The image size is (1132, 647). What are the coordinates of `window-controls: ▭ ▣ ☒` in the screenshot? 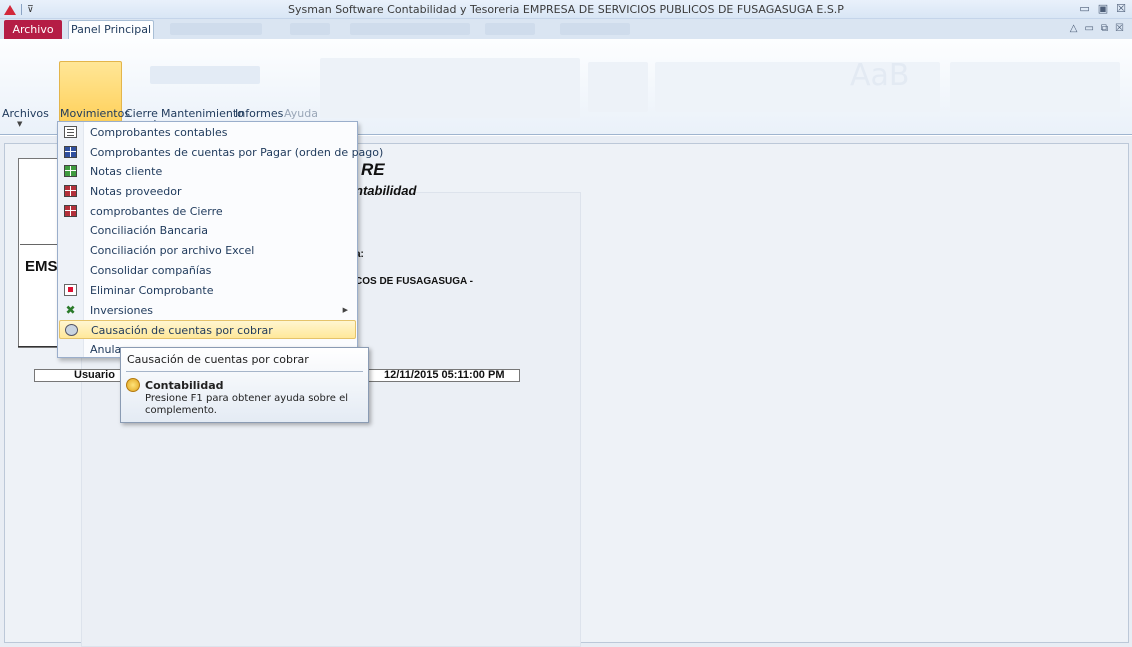 It's located at (1102, 8).